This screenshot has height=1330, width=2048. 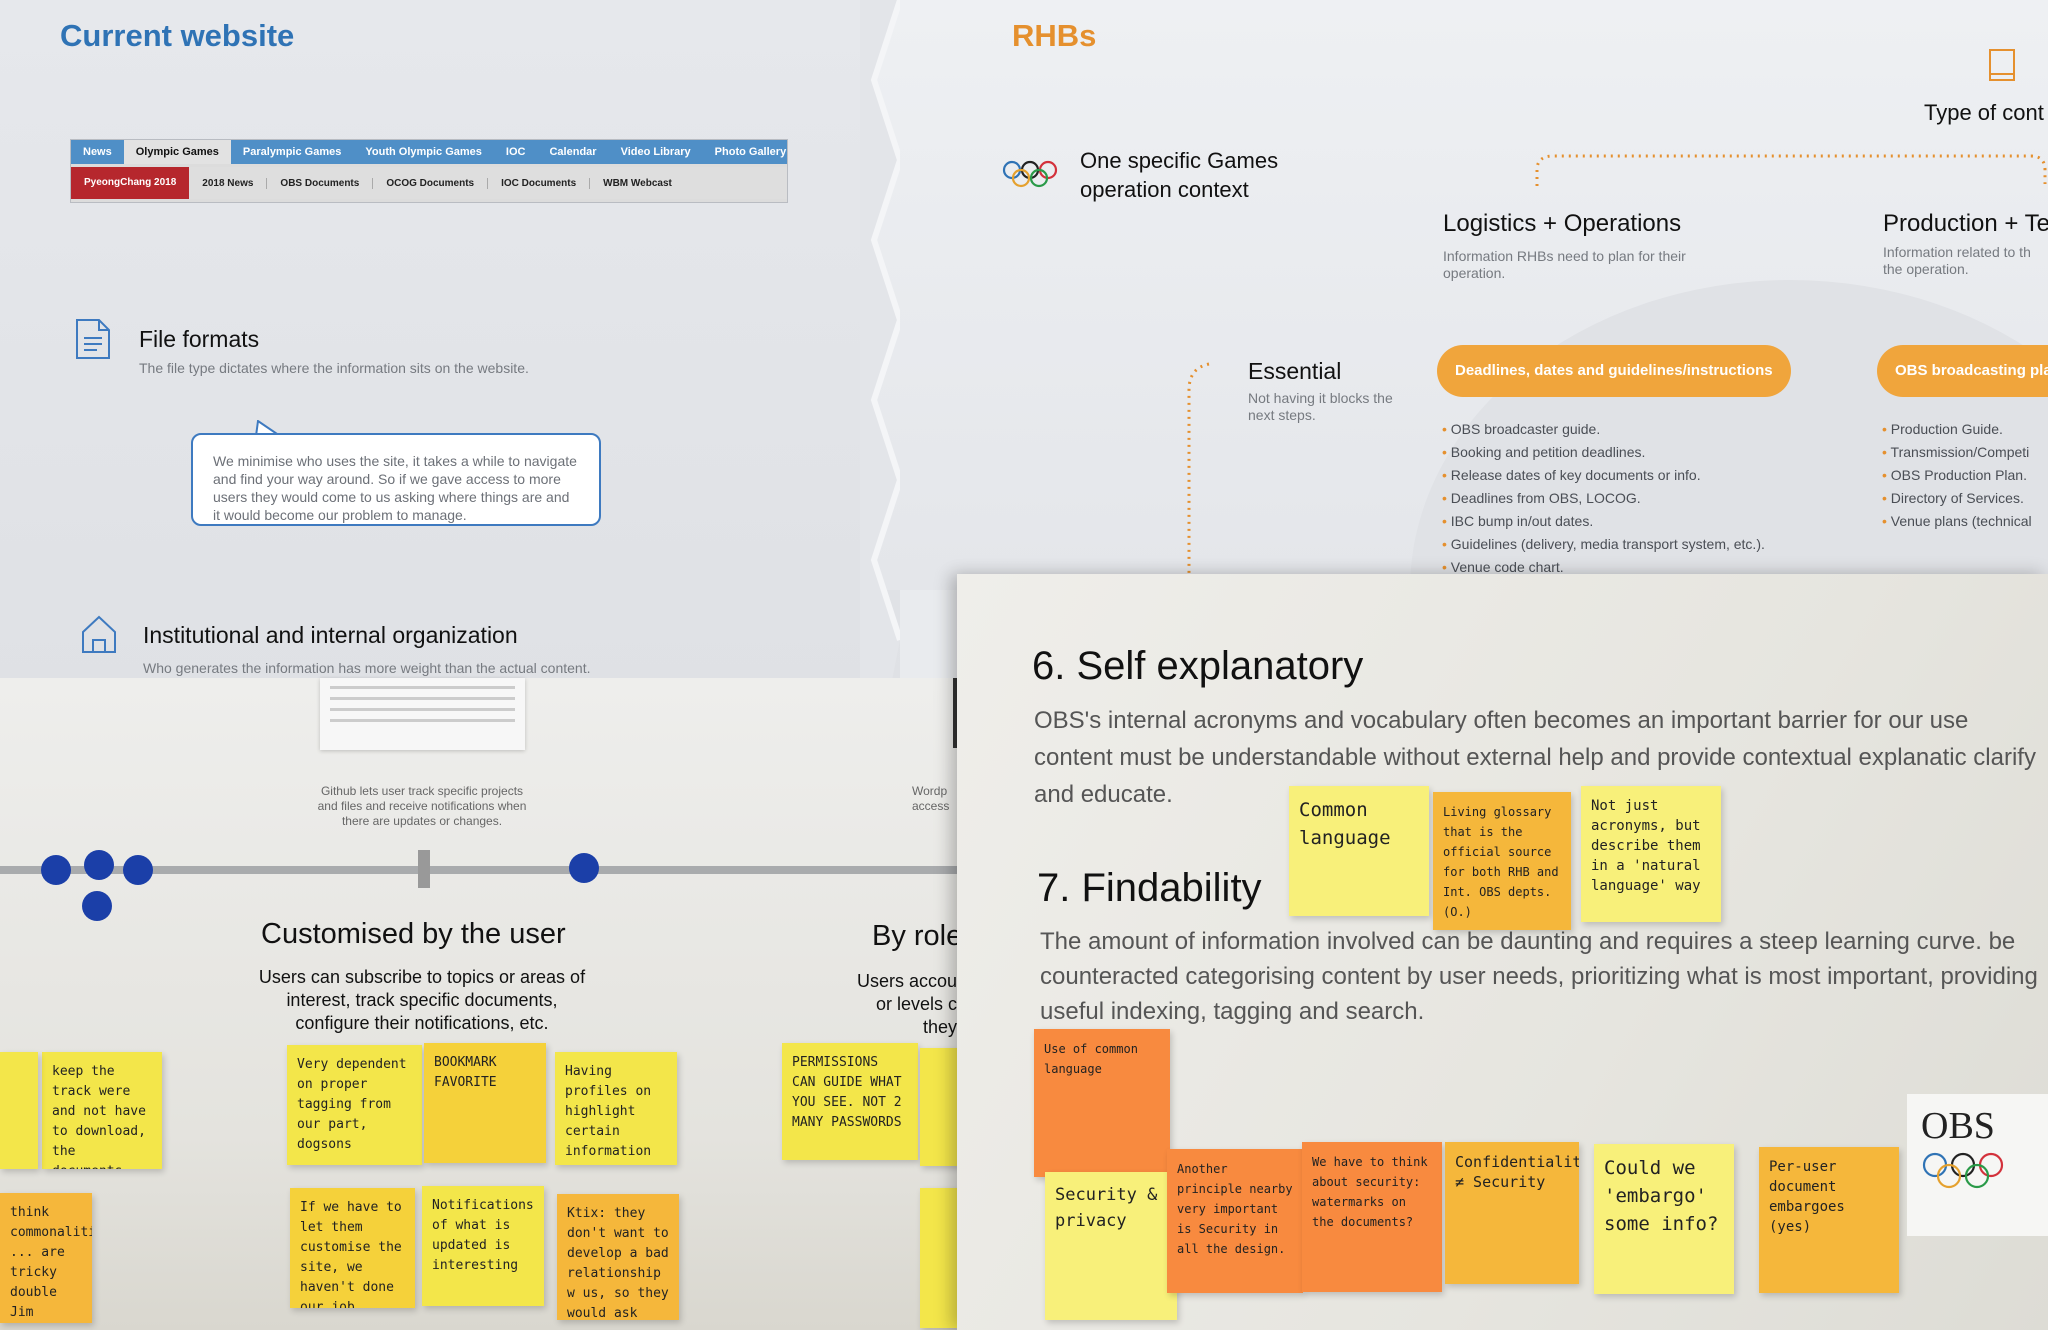 What do you see at coordinates (423, 152) in the screenshot?
I see `nav-item-youth-olympic-games: Youth Olympic Games` at bounding box center [423, 152].